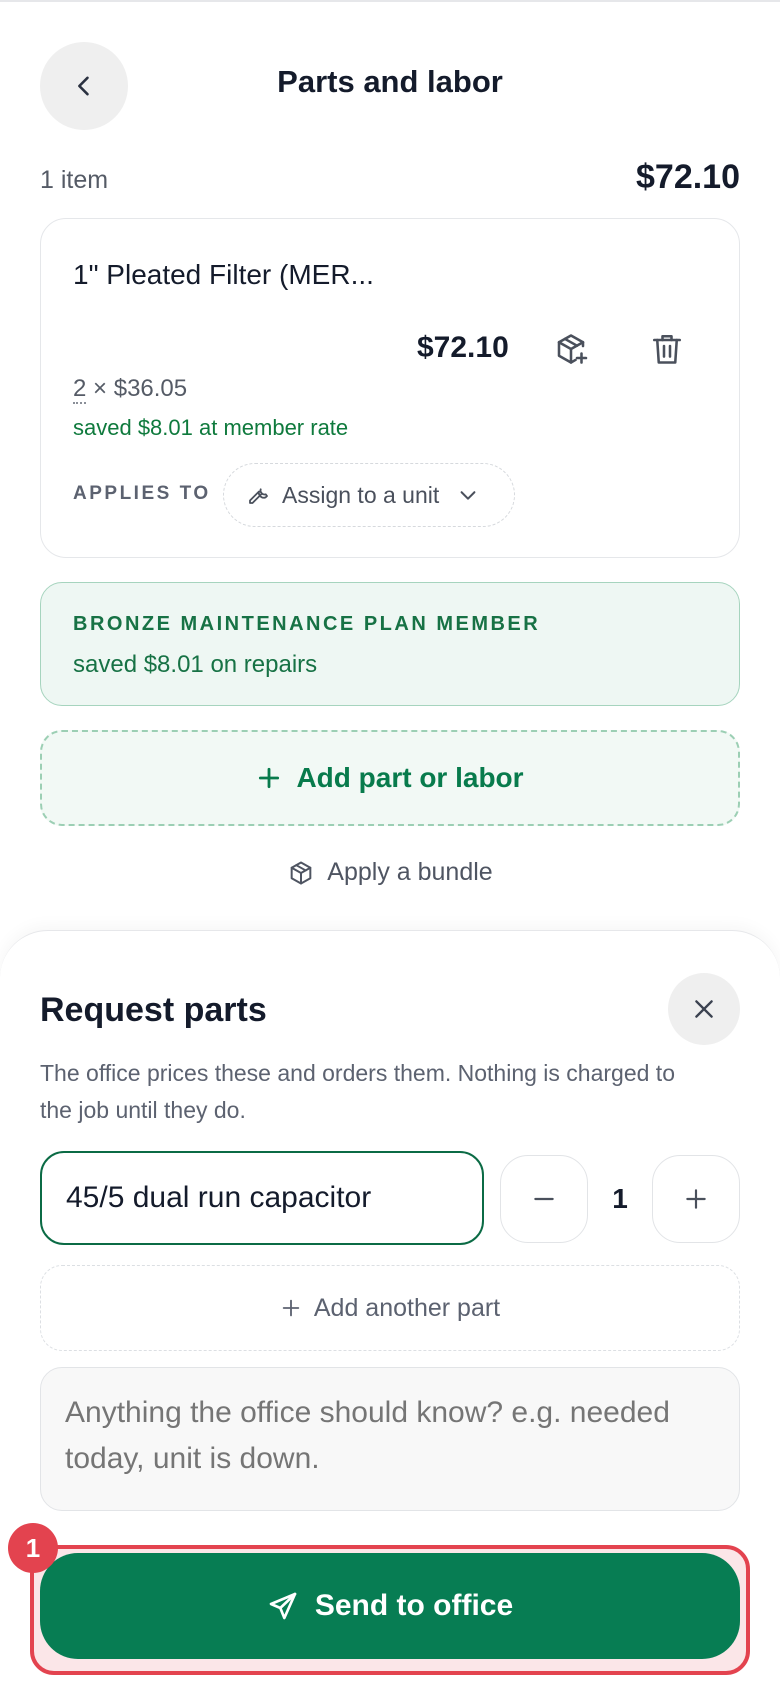 The height and width of the screenshot is (1688, 780). I want to click on notes-textarea, so click(390, 1439).